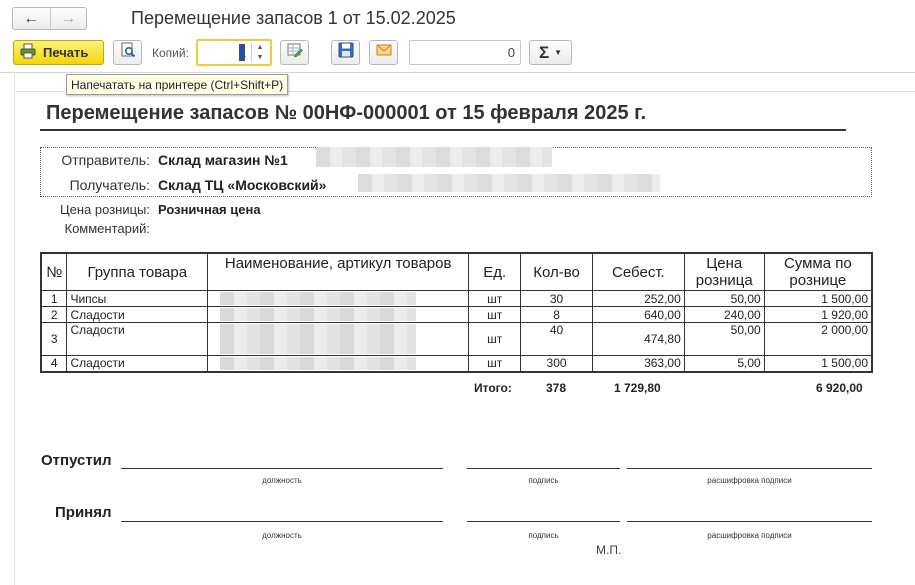 This screenshot has width=915, height=585. Describe the element at coordinates (749, 521) in the screenshot. I see `received-decode-line` at that location.